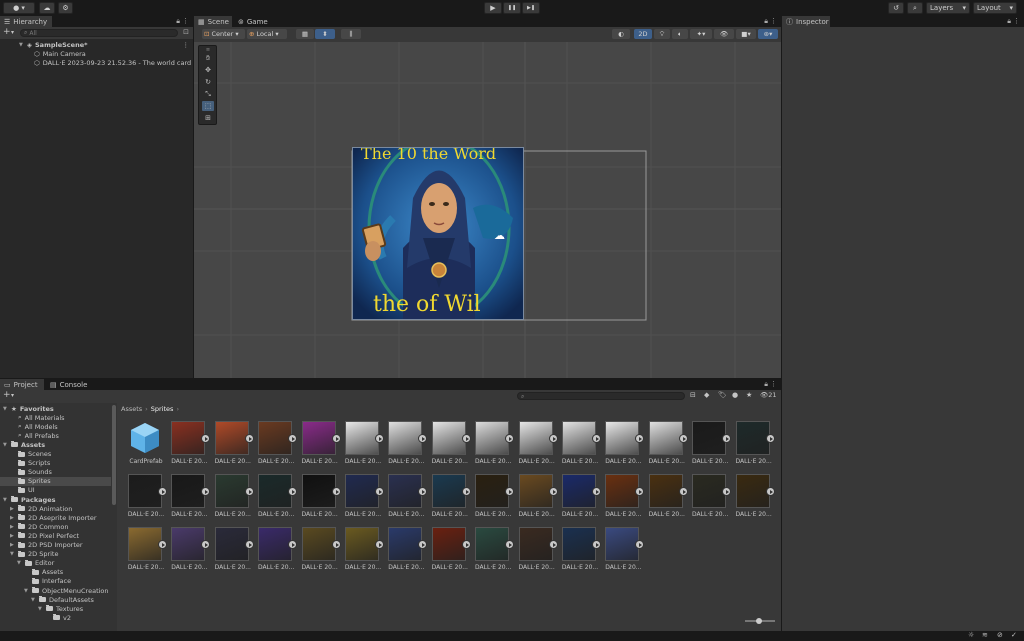  Describe the element at coordinates (766, 21) in the screenshot. I see `lock-icon: 🔒︎` at that location.